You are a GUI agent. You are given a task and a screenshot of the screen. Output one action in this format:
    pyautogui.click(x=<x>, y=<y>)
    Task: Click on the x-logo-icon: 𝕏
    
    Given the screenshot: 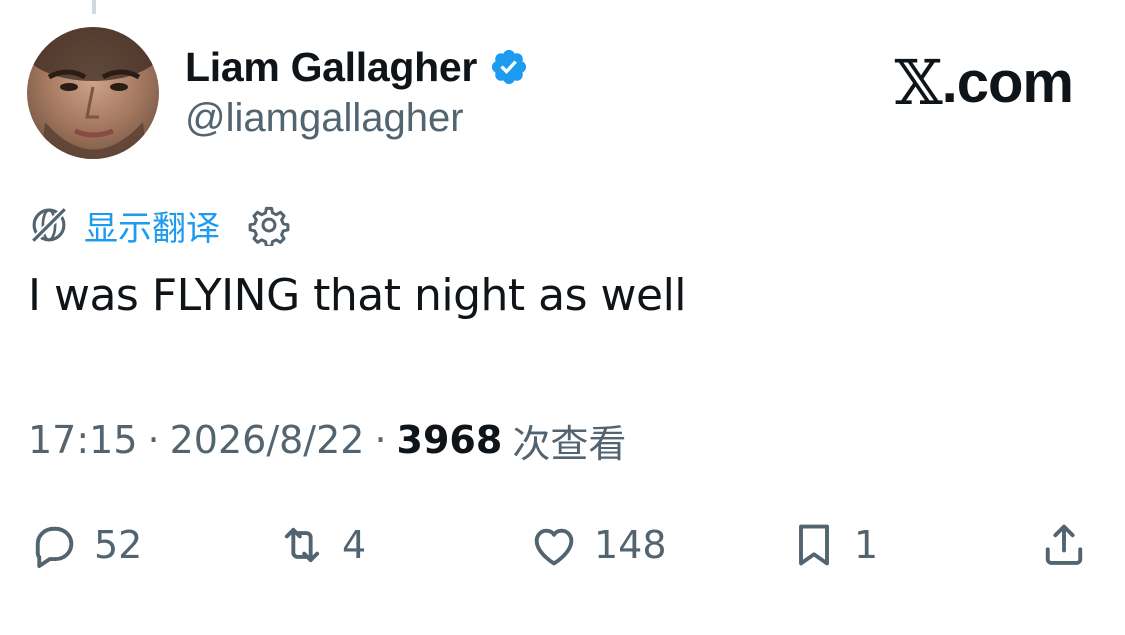 What is the action you would take?
    pyautogui.click(x=918, y=82)
    